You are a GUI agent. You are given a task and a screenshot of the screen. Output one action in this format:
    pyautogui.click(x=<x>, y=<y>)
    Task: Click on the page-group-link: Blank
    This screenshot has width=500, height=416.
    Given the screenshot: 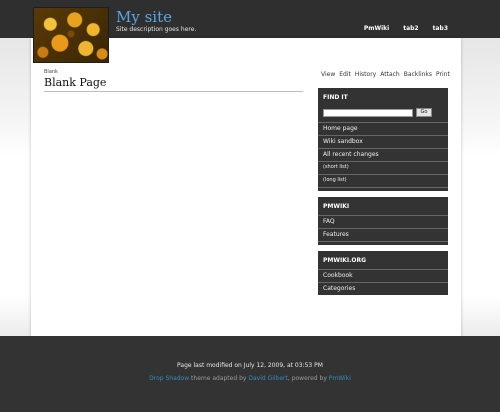 What is the action you would take?
    pyautogui.click(x=51, y=72)
    